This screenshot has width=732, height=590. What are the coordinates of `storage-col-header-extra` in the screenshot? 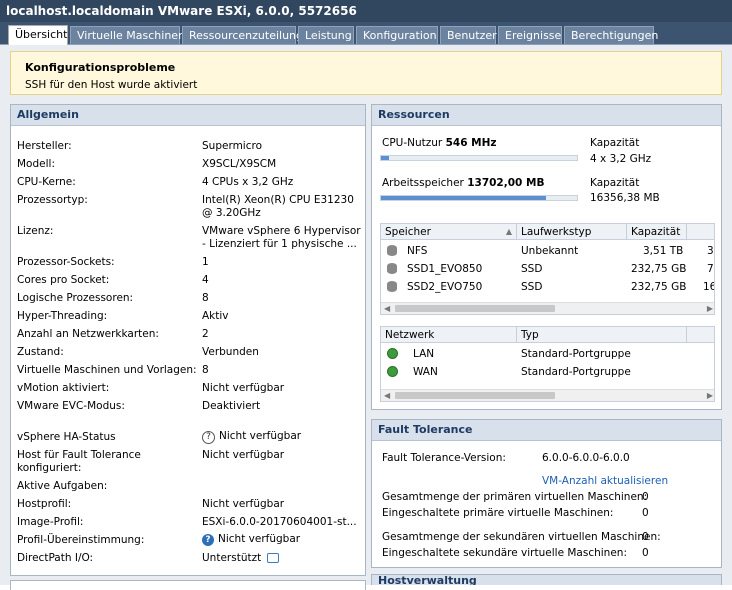 It's located at (700, 232).